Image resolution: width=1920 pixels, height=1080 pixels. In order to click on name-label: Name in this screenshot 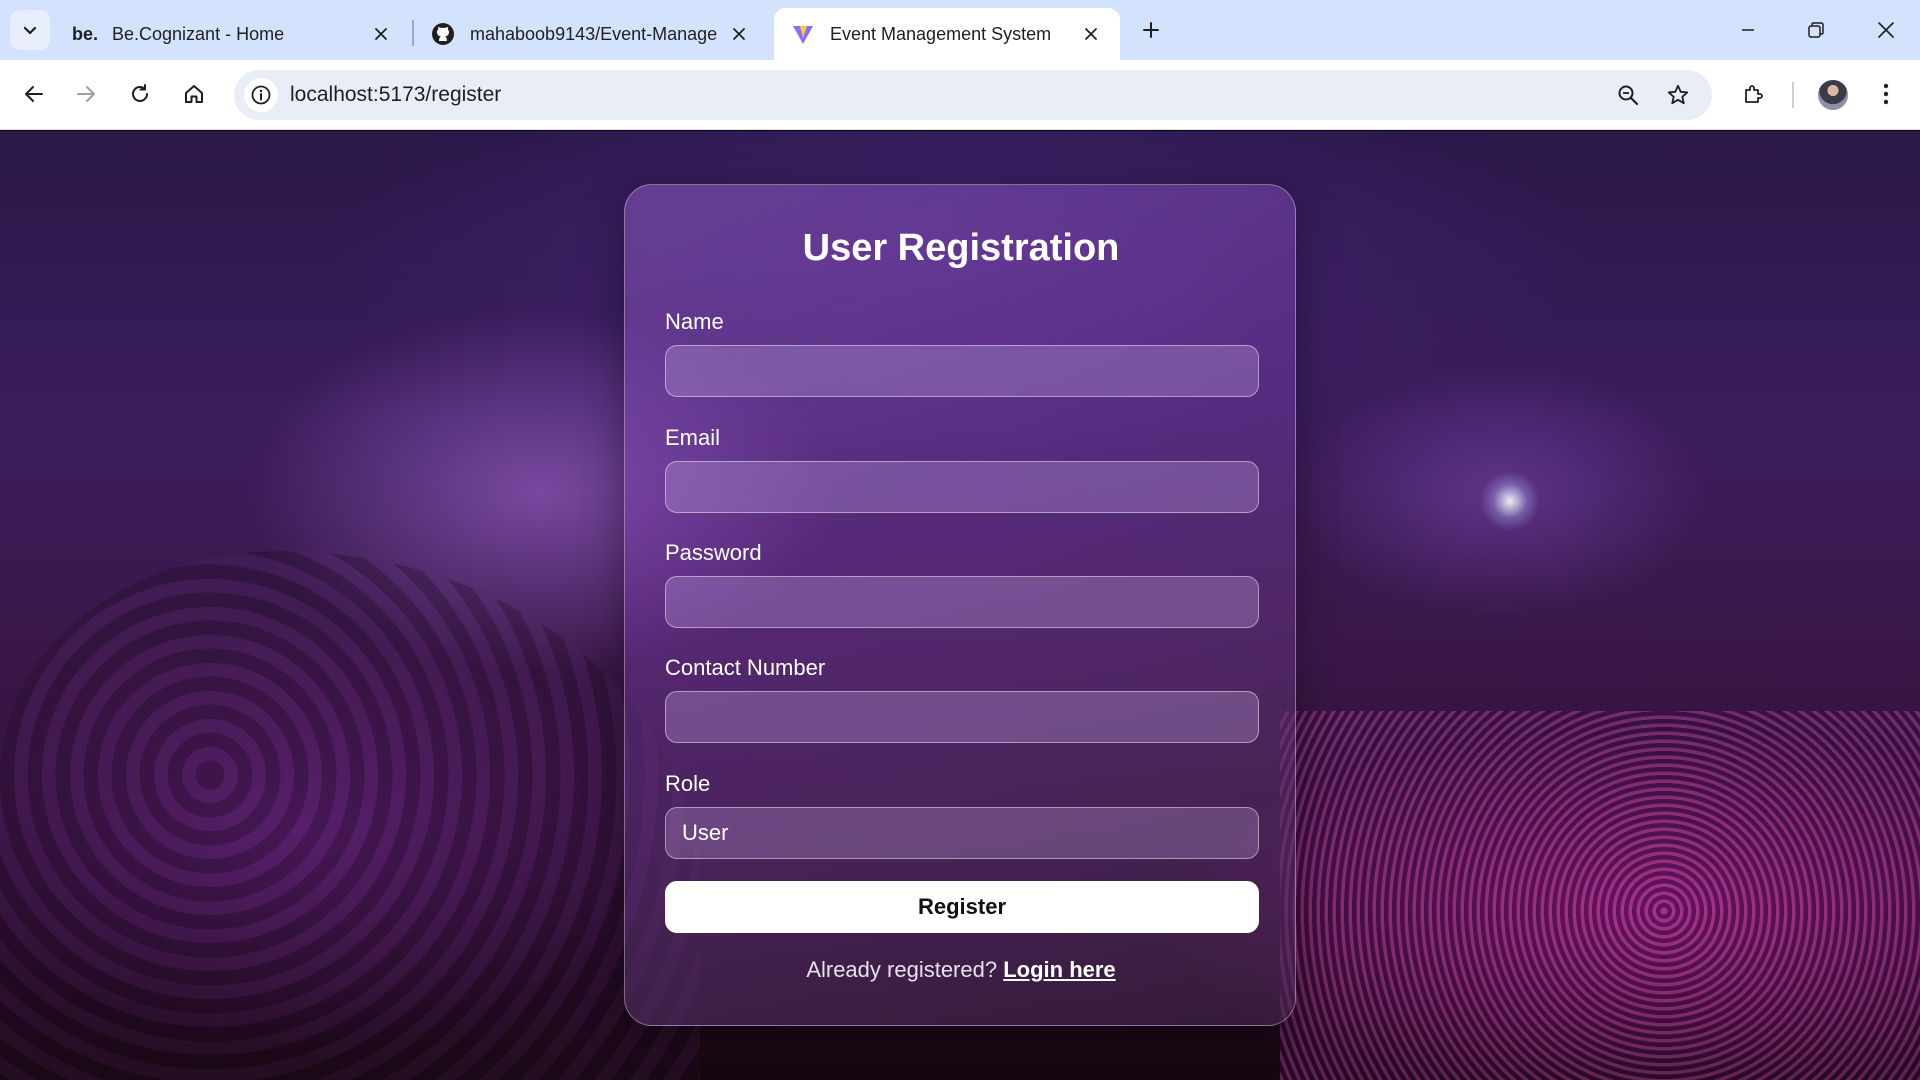, I will do `click(694, 321)`.